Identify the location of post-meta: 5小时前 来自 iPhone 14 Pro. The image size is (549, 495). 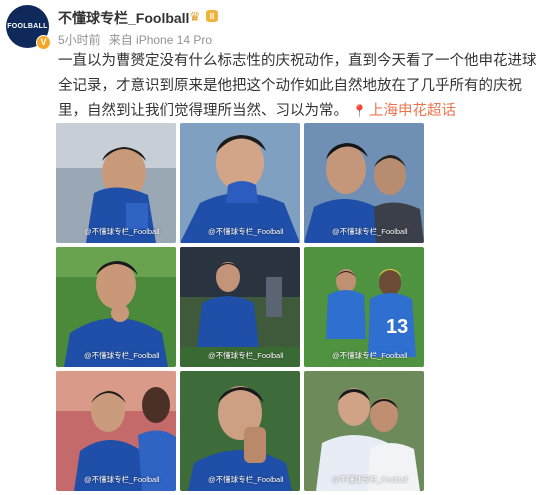
(139, 39).